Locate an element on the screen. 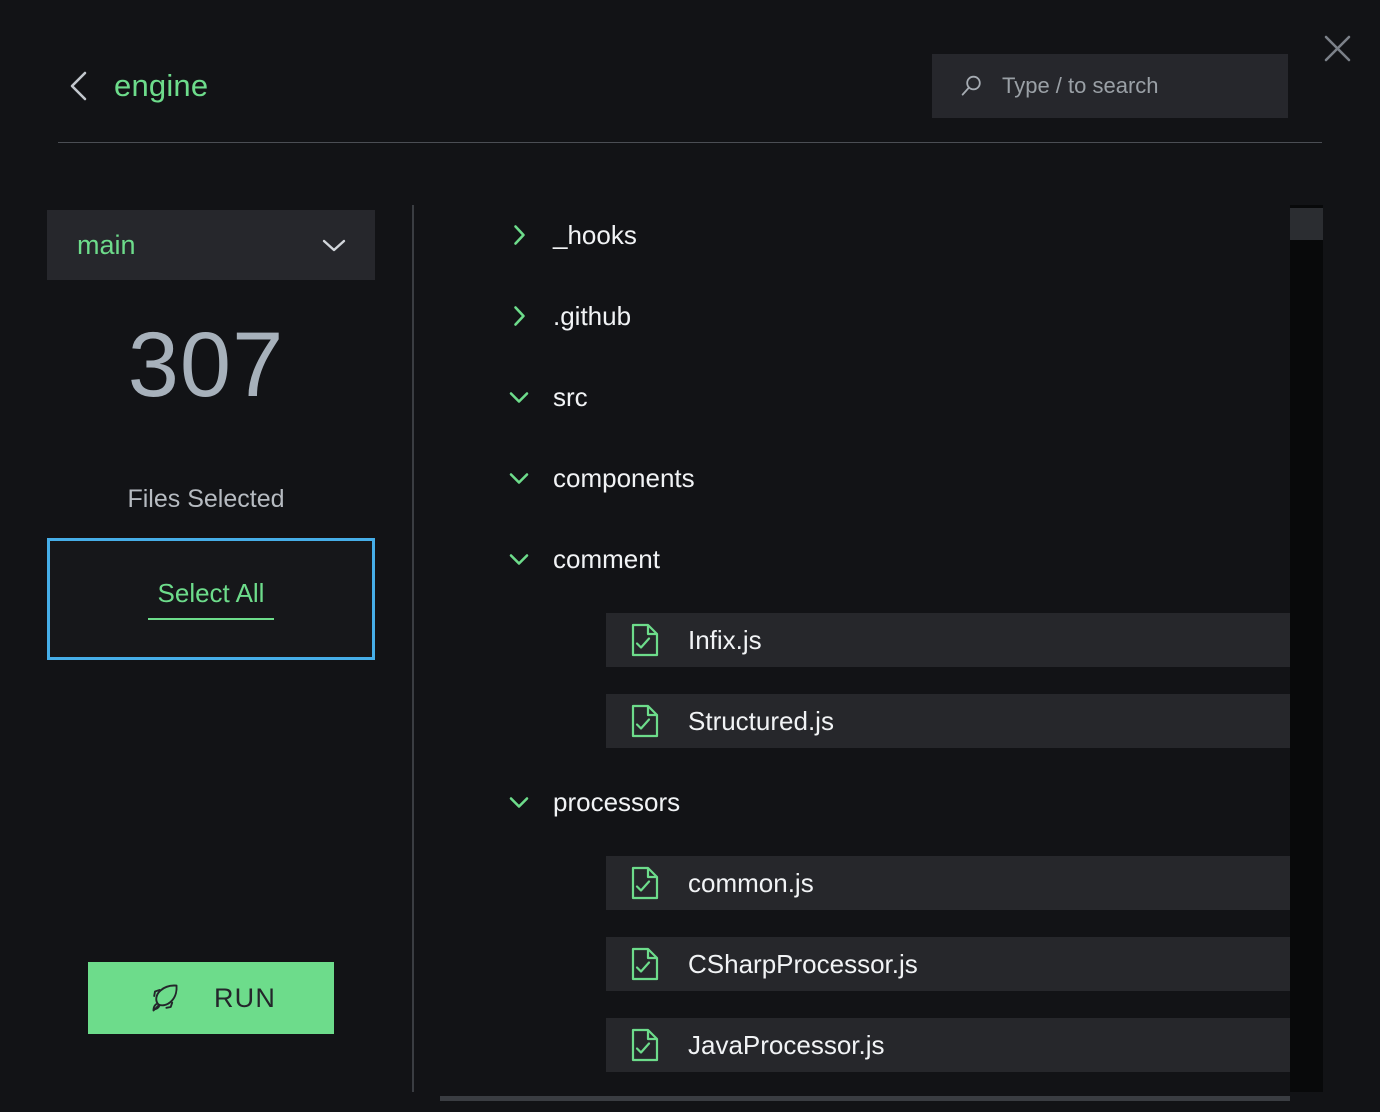 This screenshot has height=1112, width=1380. tree-folder-row: processors is located at coordinates (898, 802).